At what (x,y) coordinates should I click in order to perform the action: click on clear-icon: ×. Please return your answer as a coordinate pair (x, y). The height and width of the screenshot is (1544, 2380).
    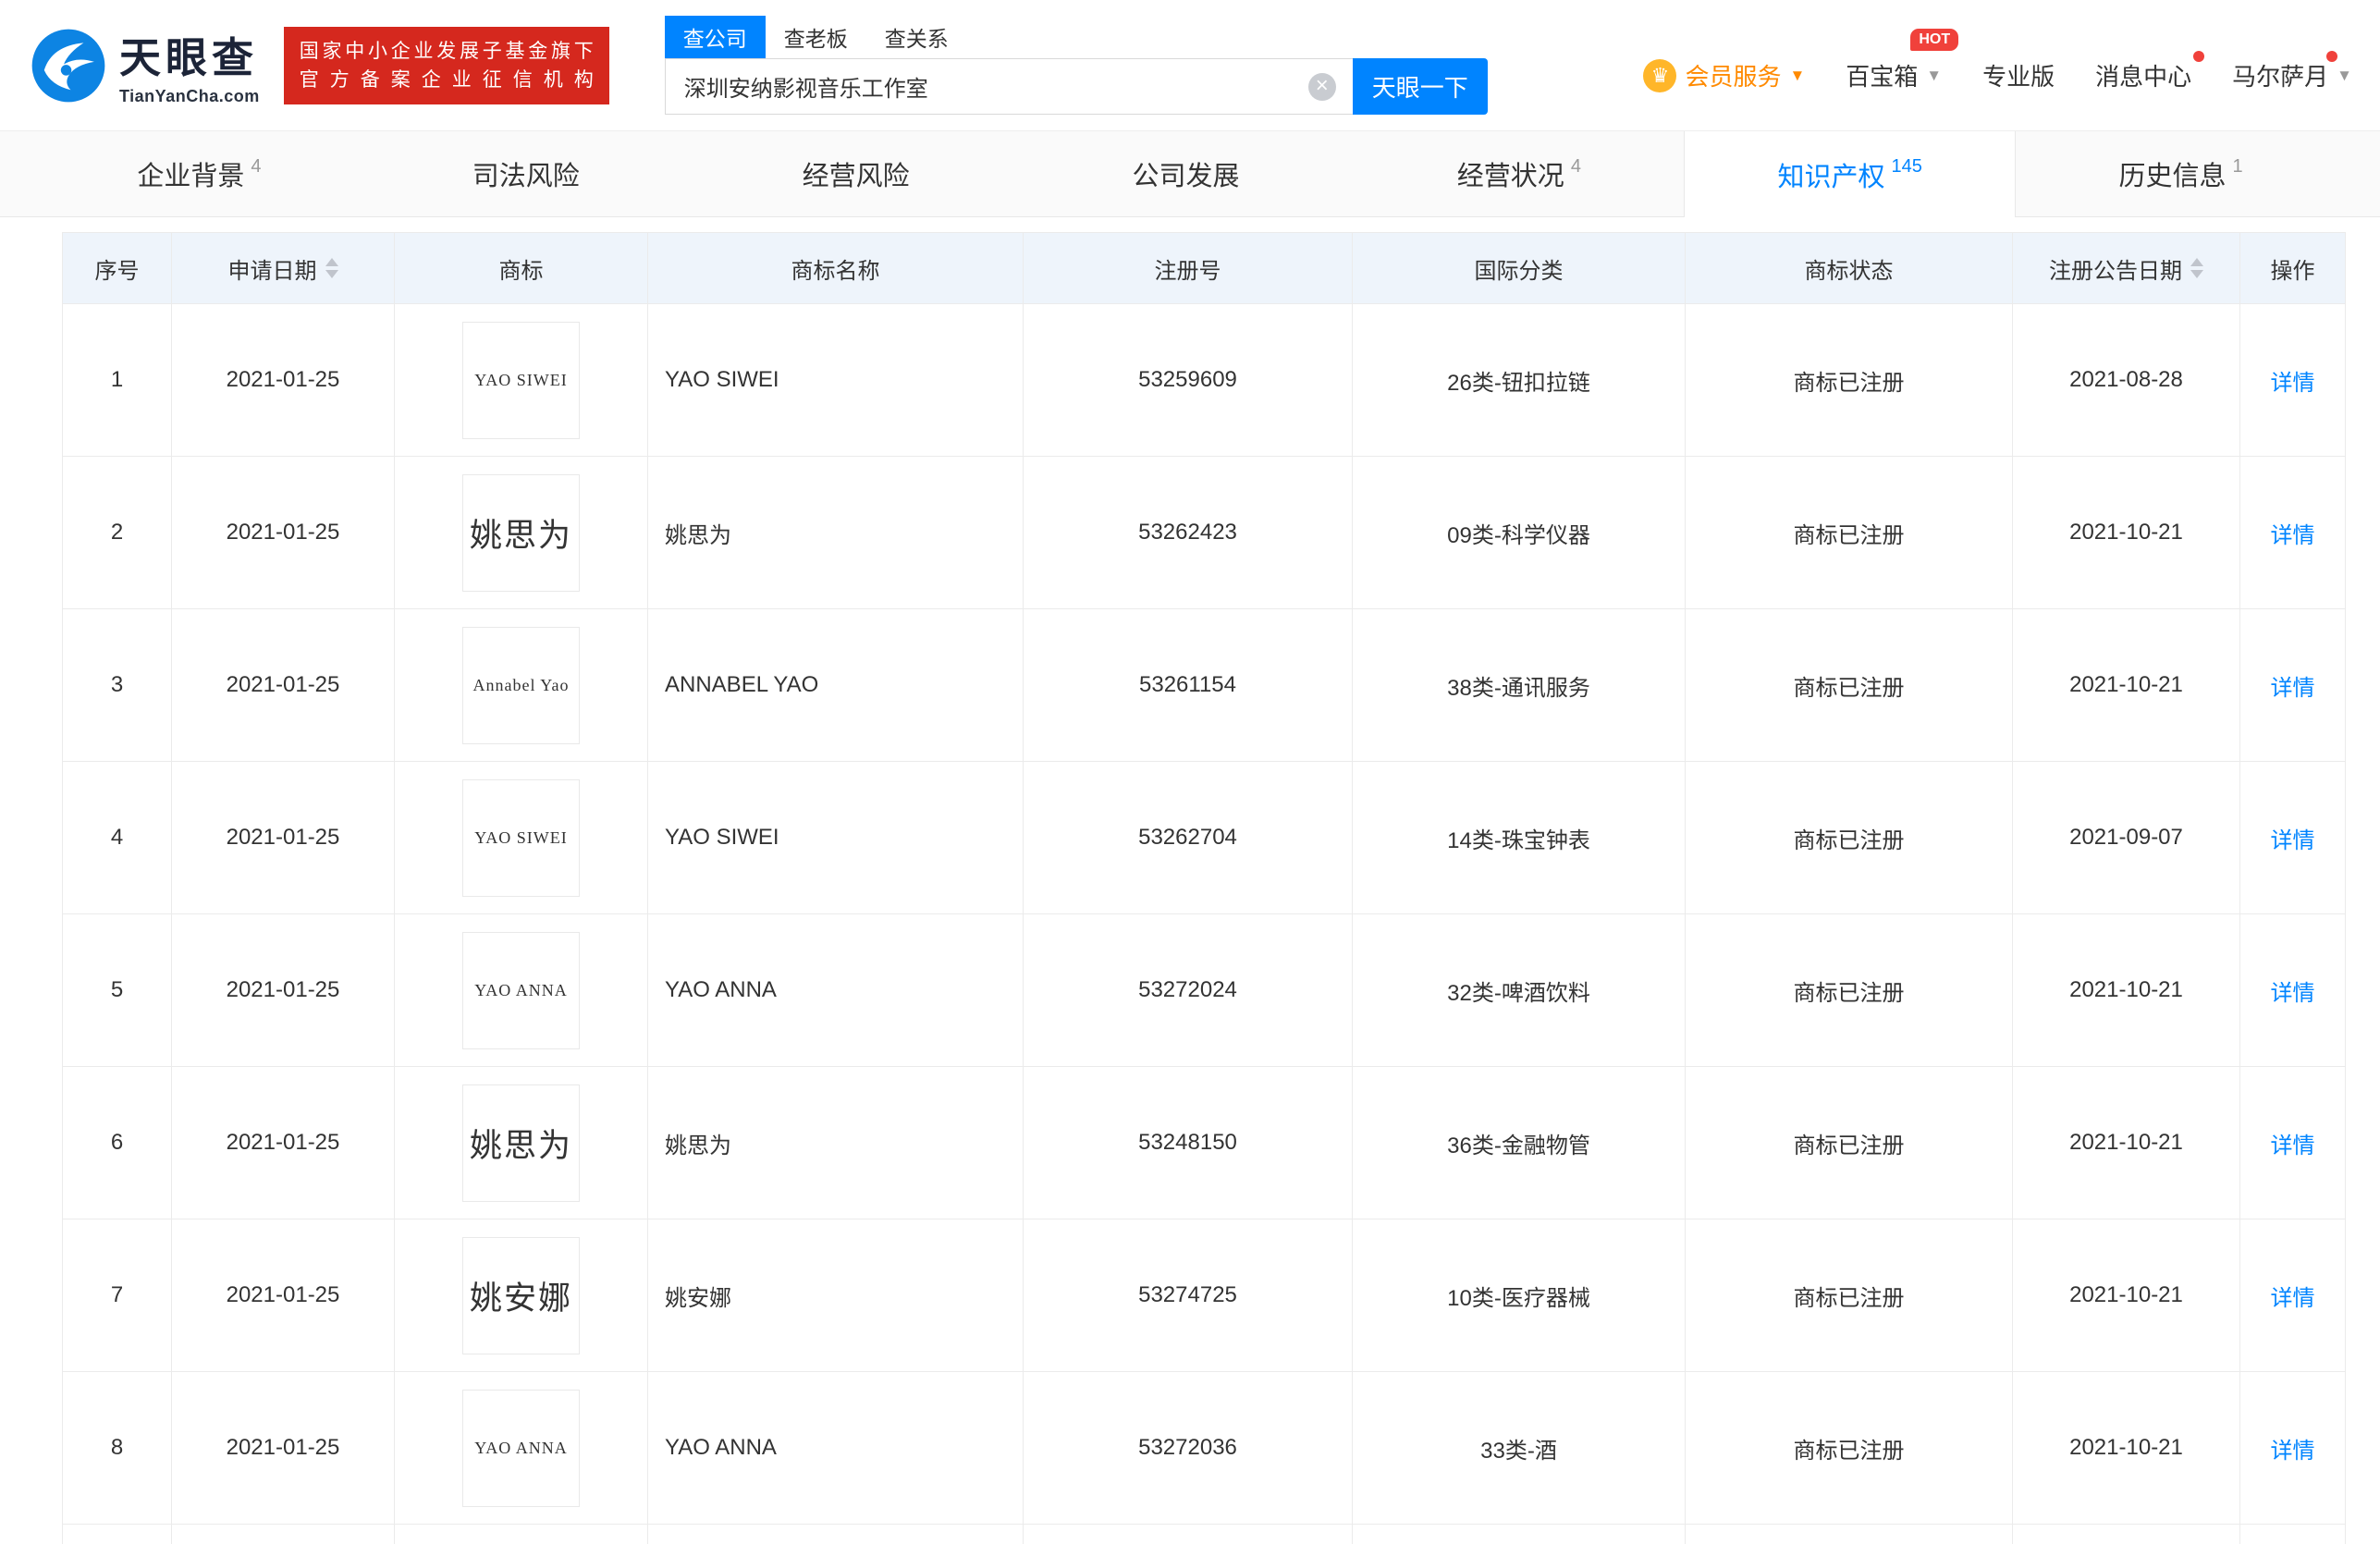
    Looking at the image, I should click on (1321, 86).